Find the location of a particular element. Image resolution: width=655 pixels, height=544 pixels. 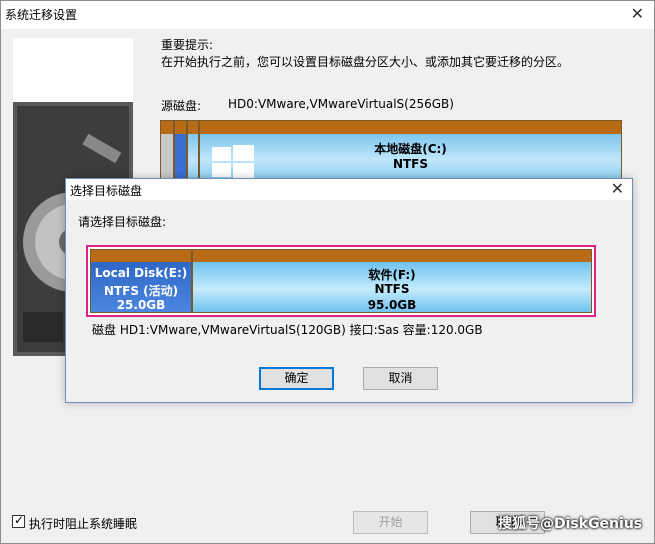

partition-c-name: 本地磁盘(C:) is located at coordinates (410, 149).